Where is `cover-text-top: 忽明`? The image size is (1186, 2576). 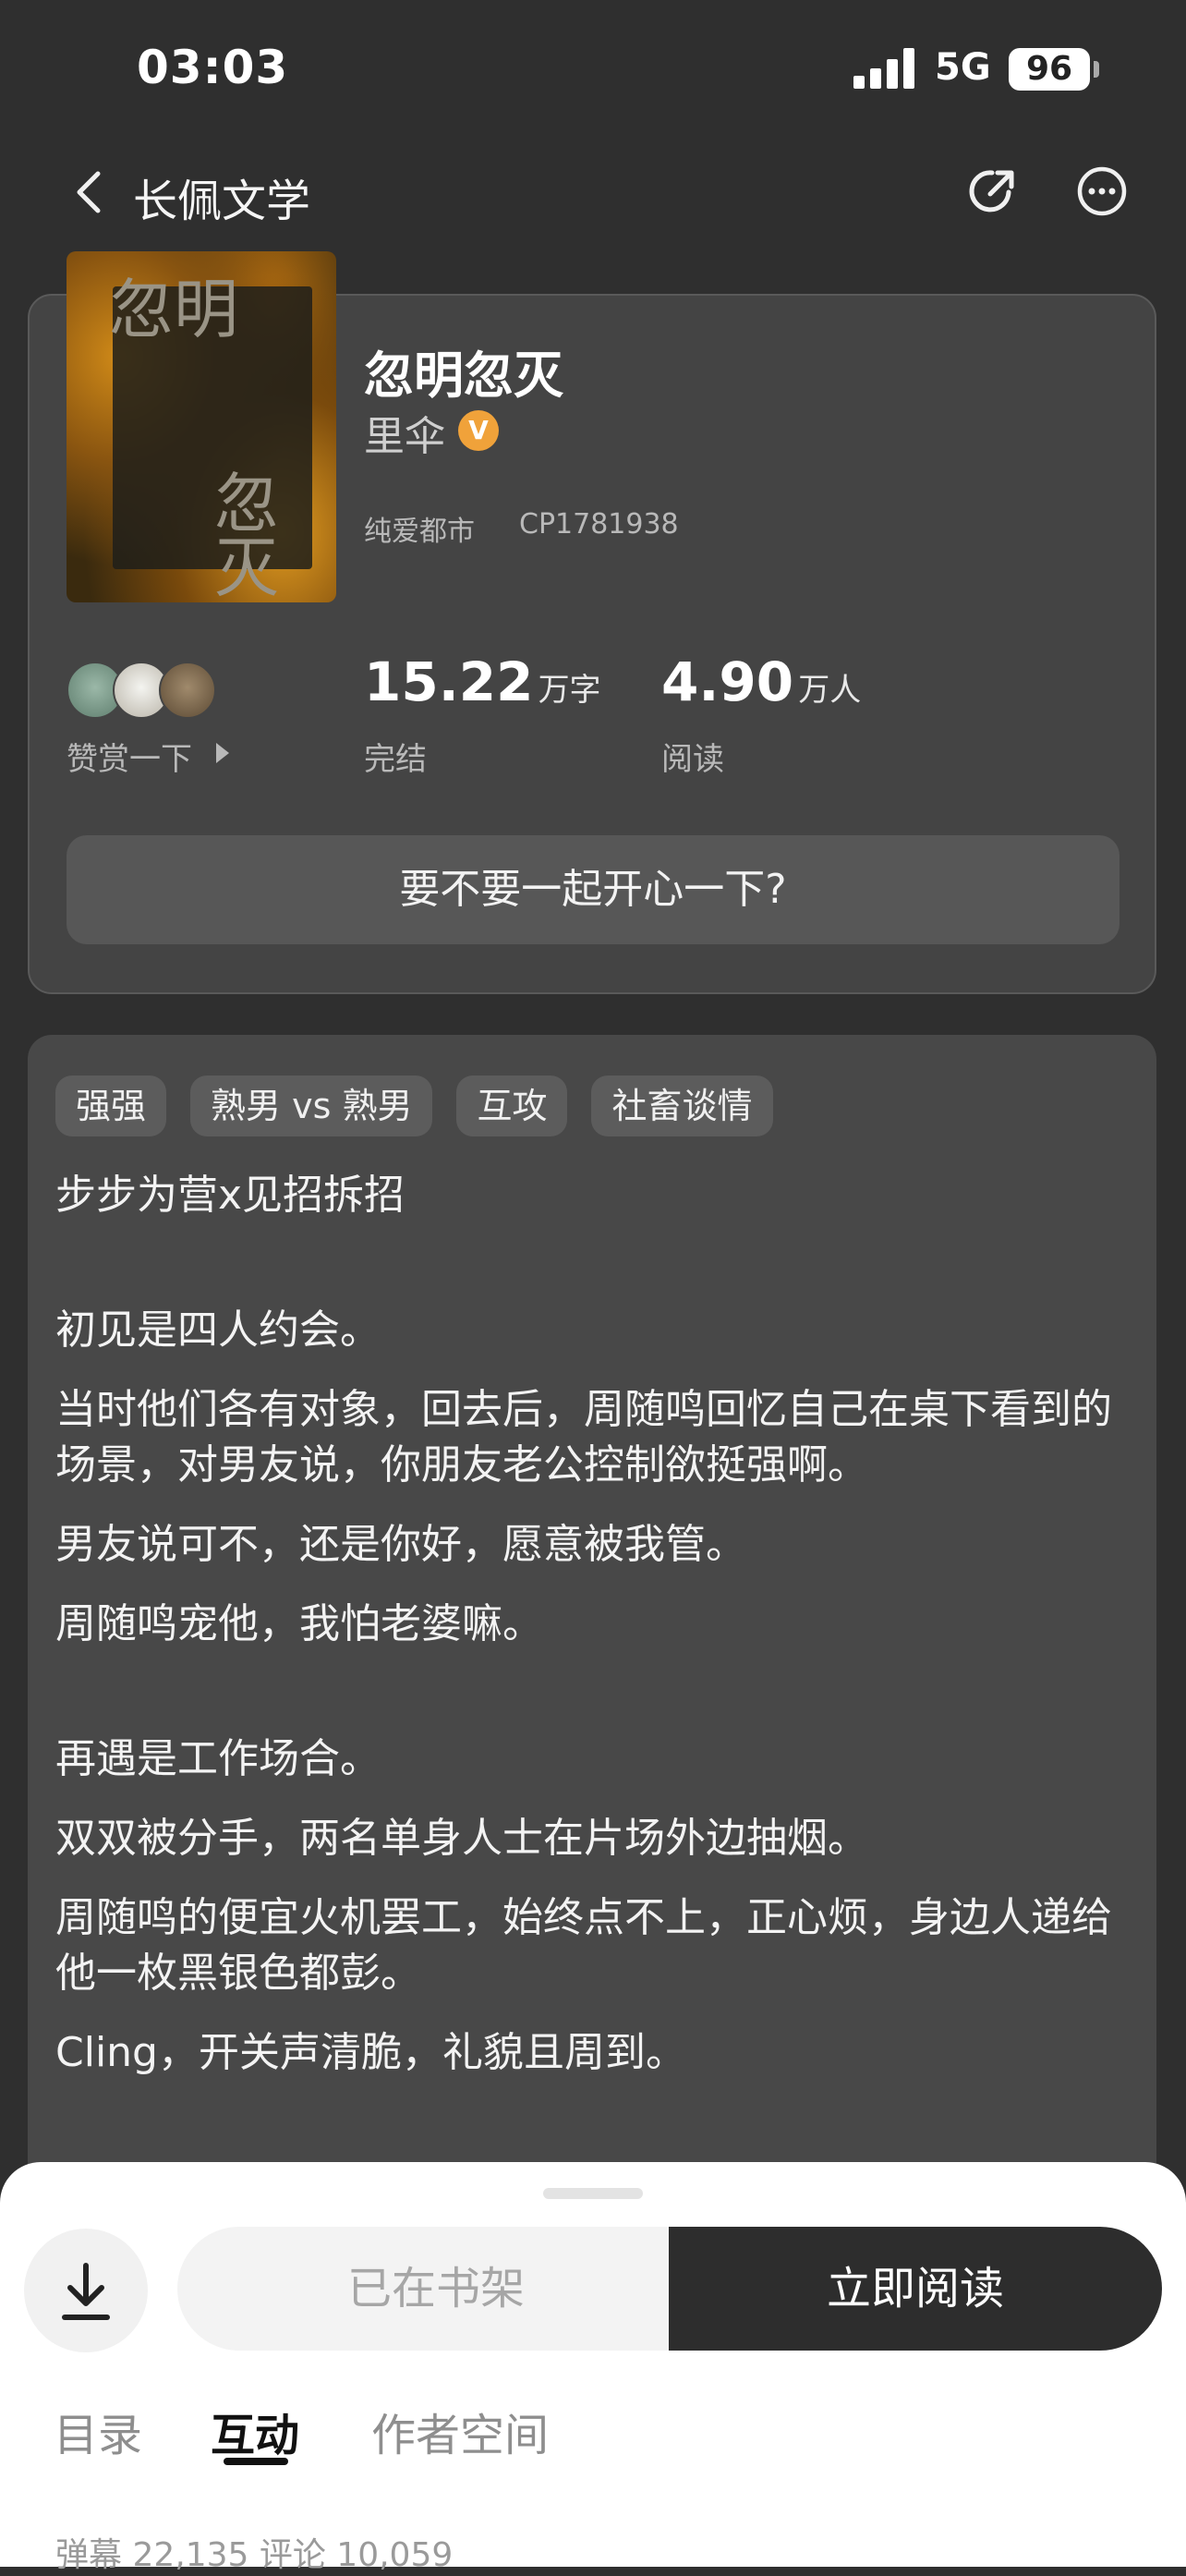
cover-text-top: 忽明 is located at coordinates (174, 309).